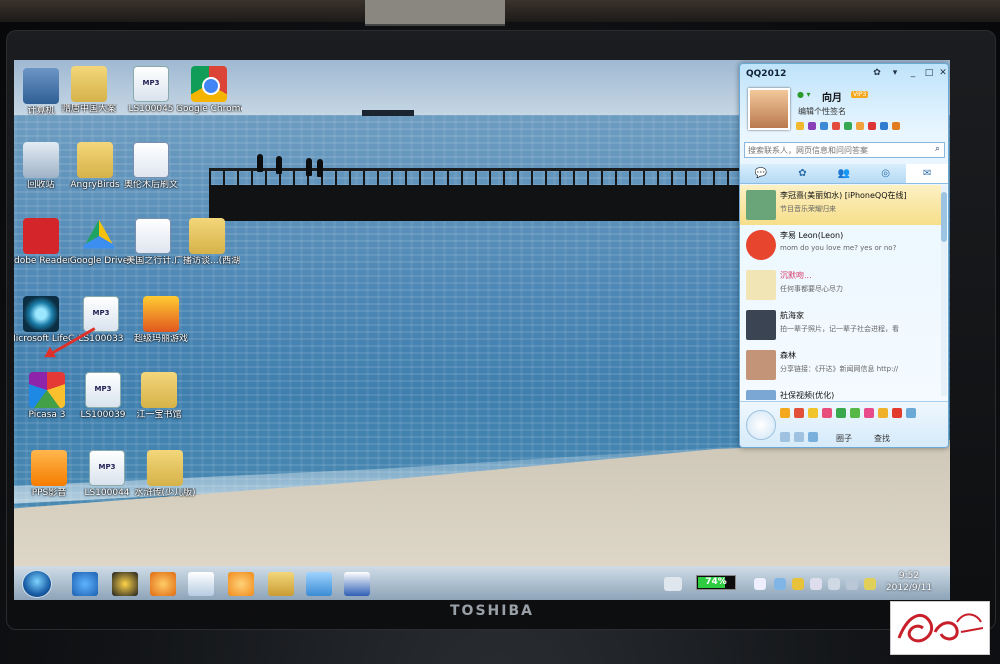 The height and width of the screenshot is (664, 1000). Describe the element at coordinates (834, 584) in the screenshot. I see `display-icon` at that location.